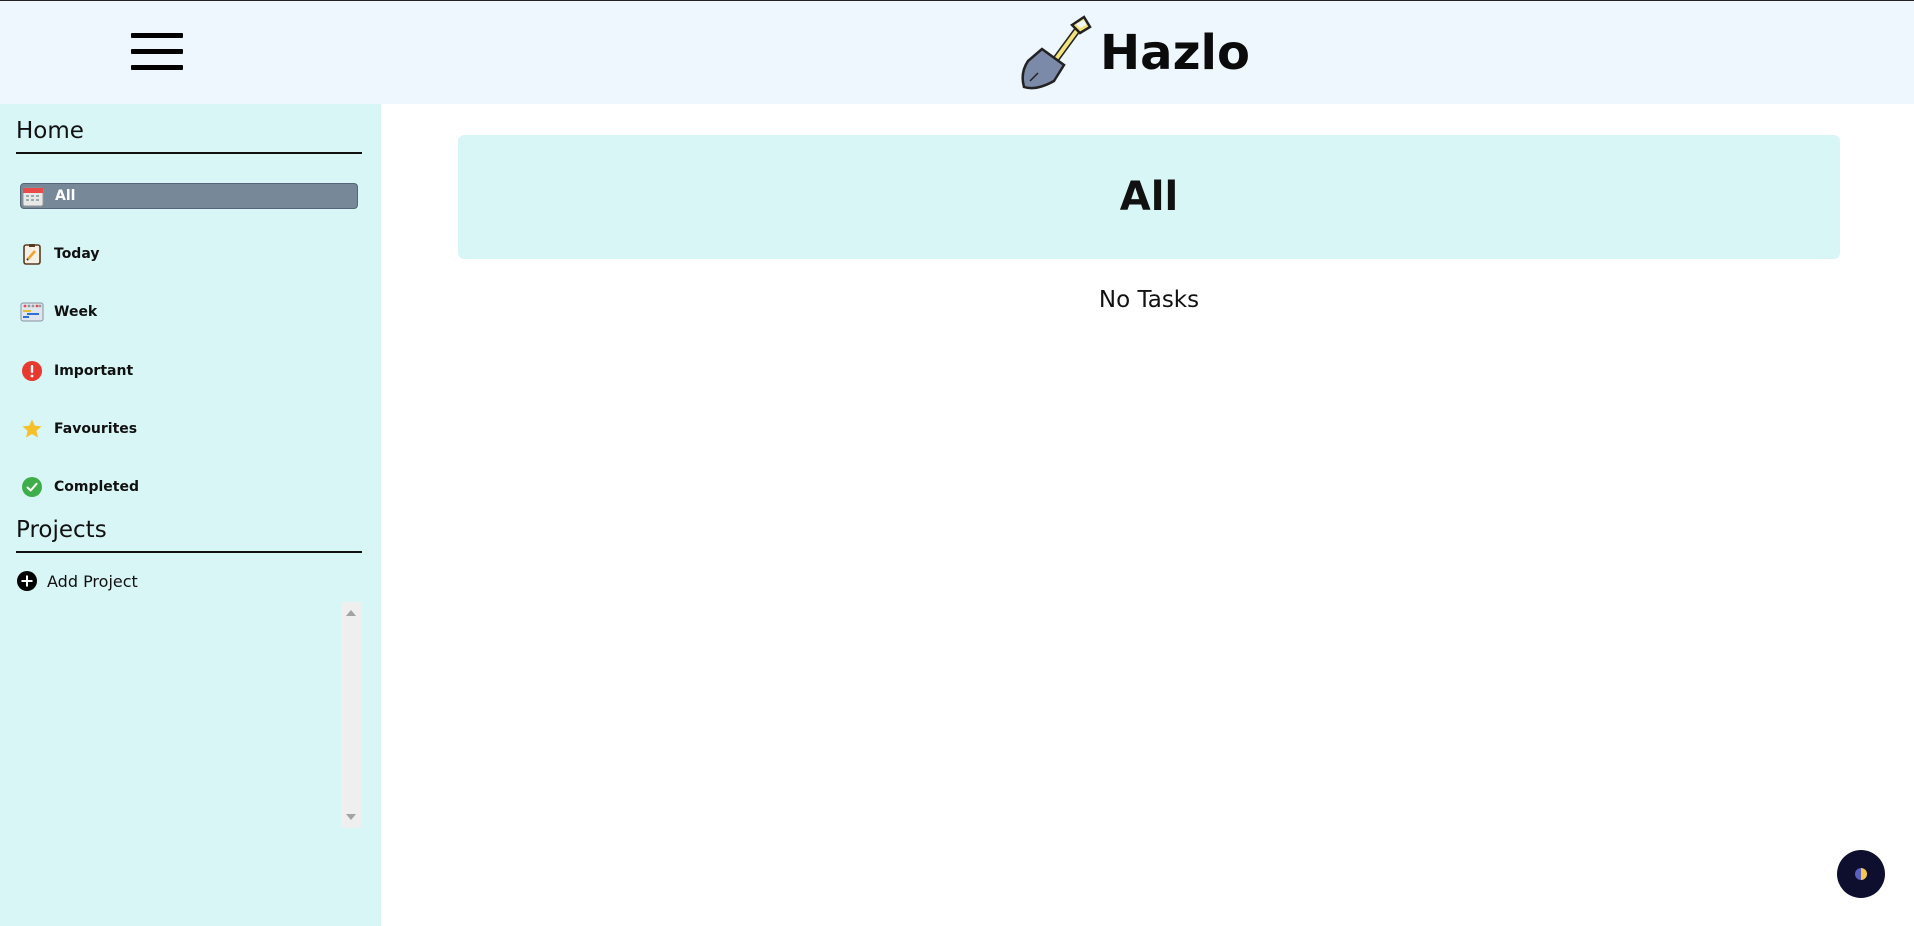  Describe the element at coordinates (351, 613) in the screenshot. I see `scroll-up-arrow` at that location.